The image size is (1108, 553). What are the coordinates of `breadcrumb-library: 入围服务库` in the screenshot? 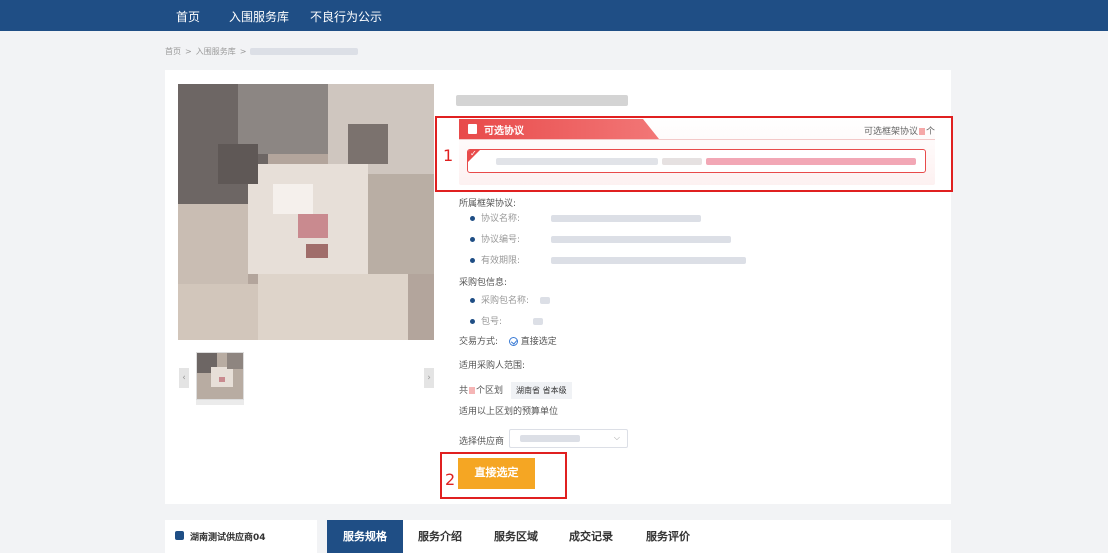 It's located at (216, 51).